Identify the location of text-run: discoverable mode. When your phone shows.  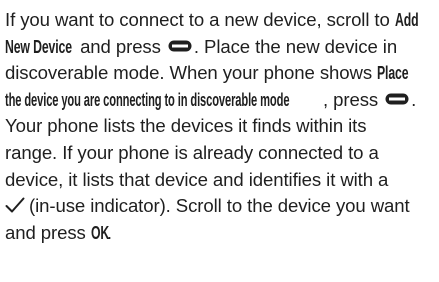
(191, 73).